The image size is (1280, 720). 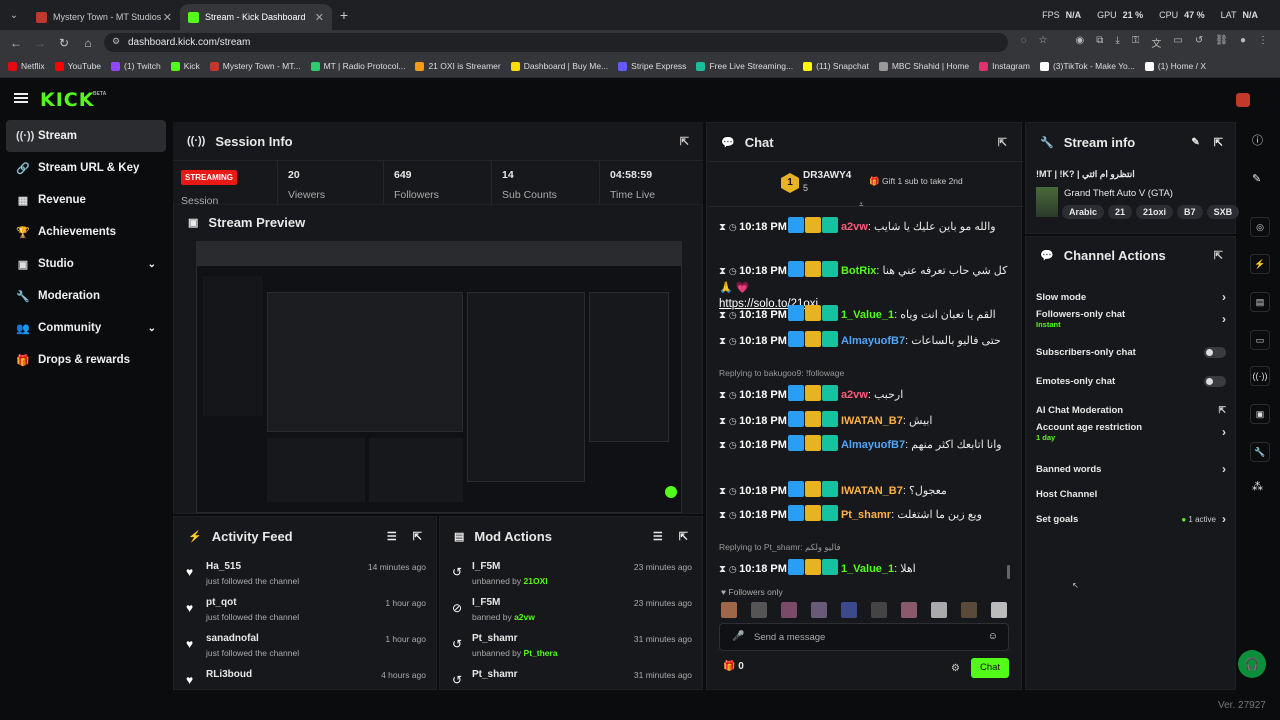 What do you see at coordinates (439, 377) in the screenshot?
I see `stream-video` at bounding box center [439, 377].